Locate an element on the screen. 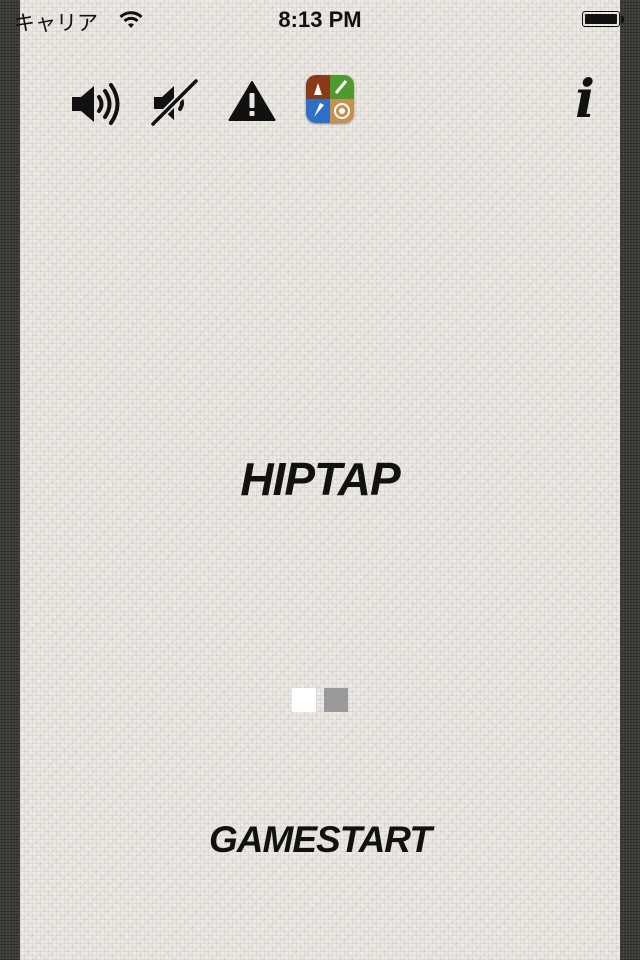  info-icon: i is located at coordinates (585, 100).